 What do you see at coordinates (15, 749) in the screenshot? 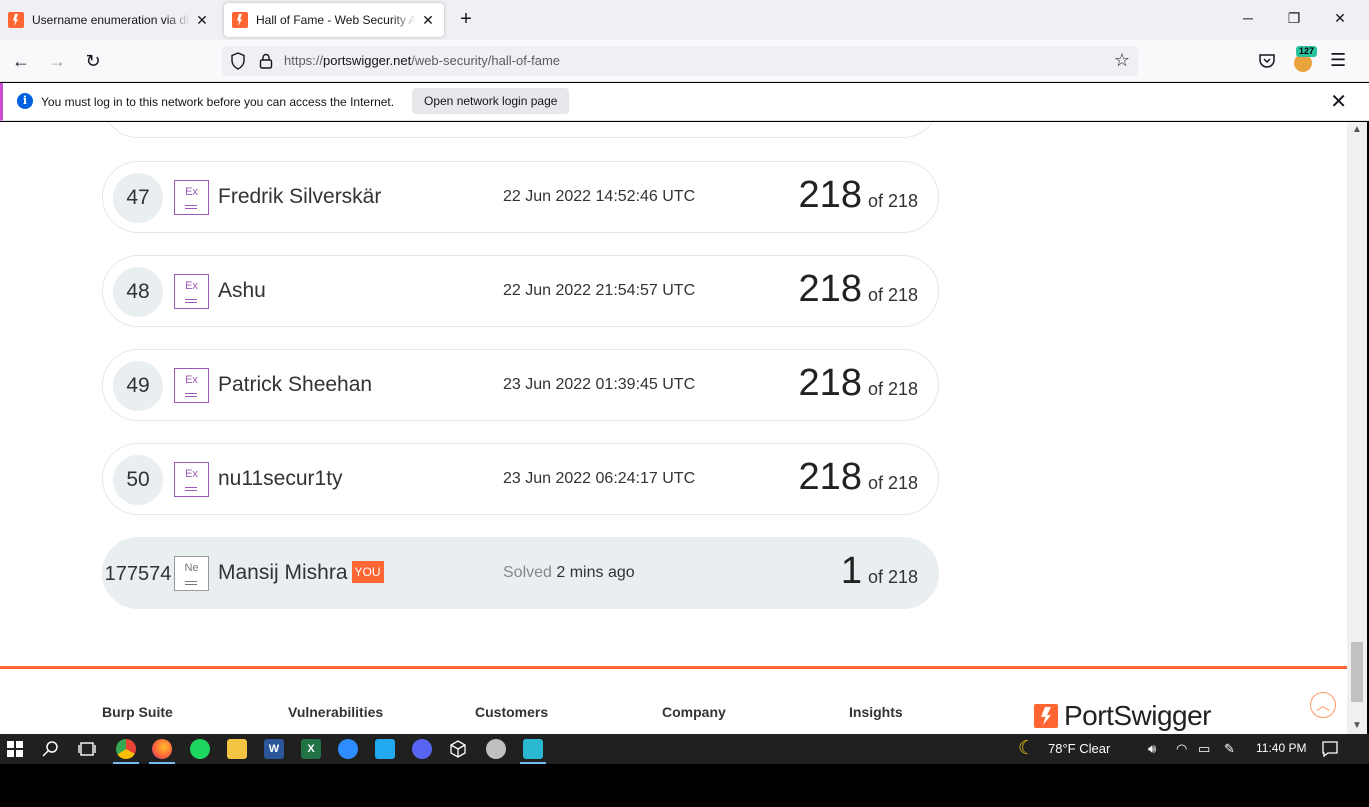
I see `windows-start-icon` at bounding box center [15, 749].